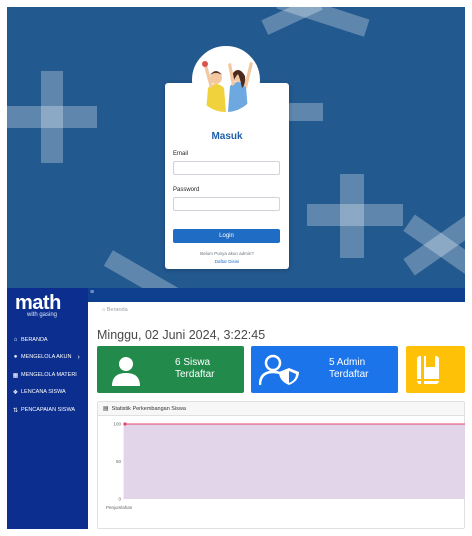  What do you see at coordinates (226, 168) in the screenshot?
I see `email-field` at bounding box center [226, 168].